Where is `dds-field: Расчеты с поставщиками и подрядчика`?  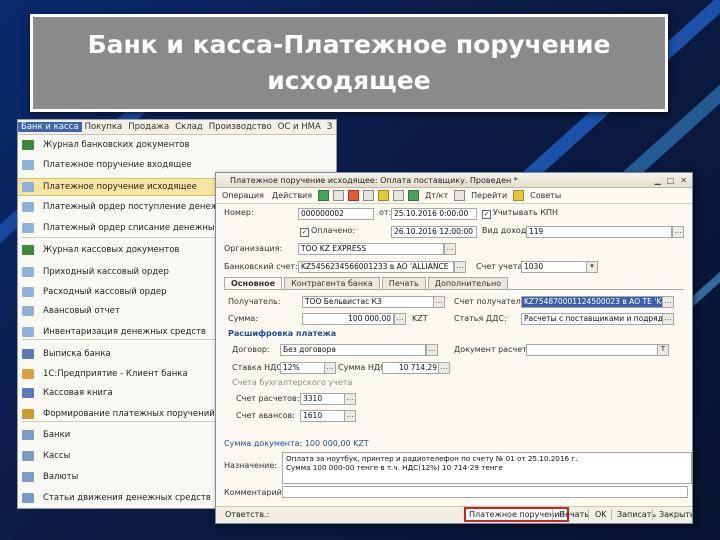
dds-field: Расчеты с поставщиками и подрядчика is located at coordinates (592, 319).